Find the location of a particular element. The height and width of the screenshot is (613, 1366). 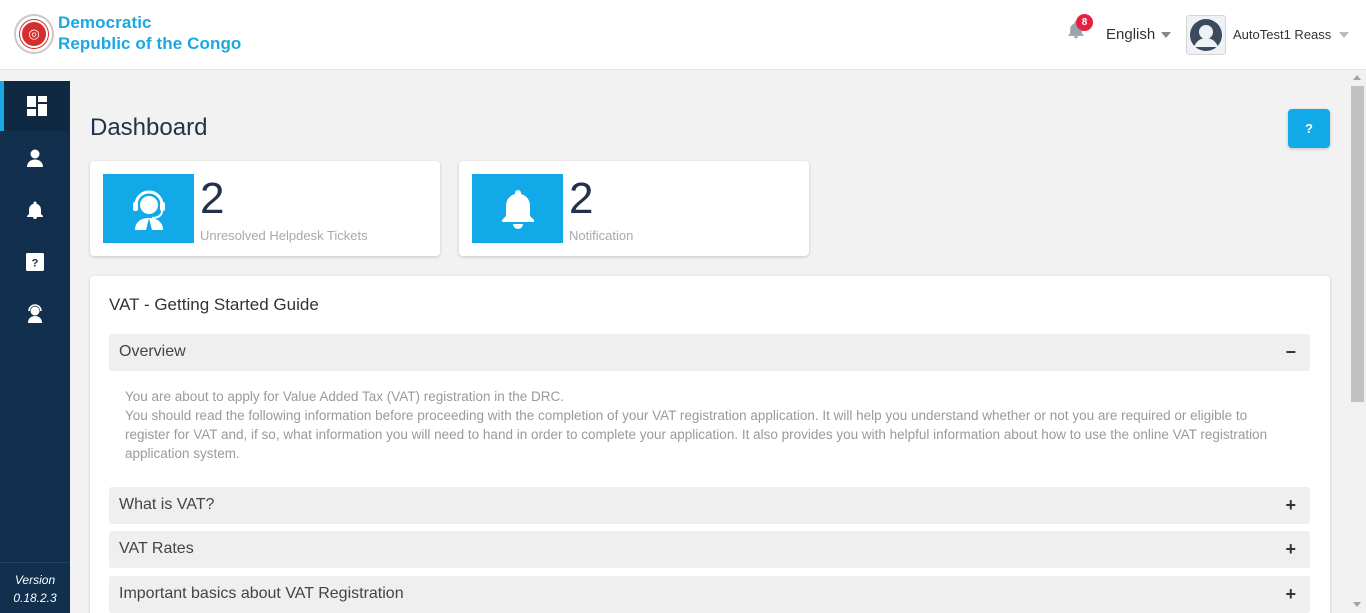

accordion-label: Important basics about VAT Registration is located at coordinates (261, 593).